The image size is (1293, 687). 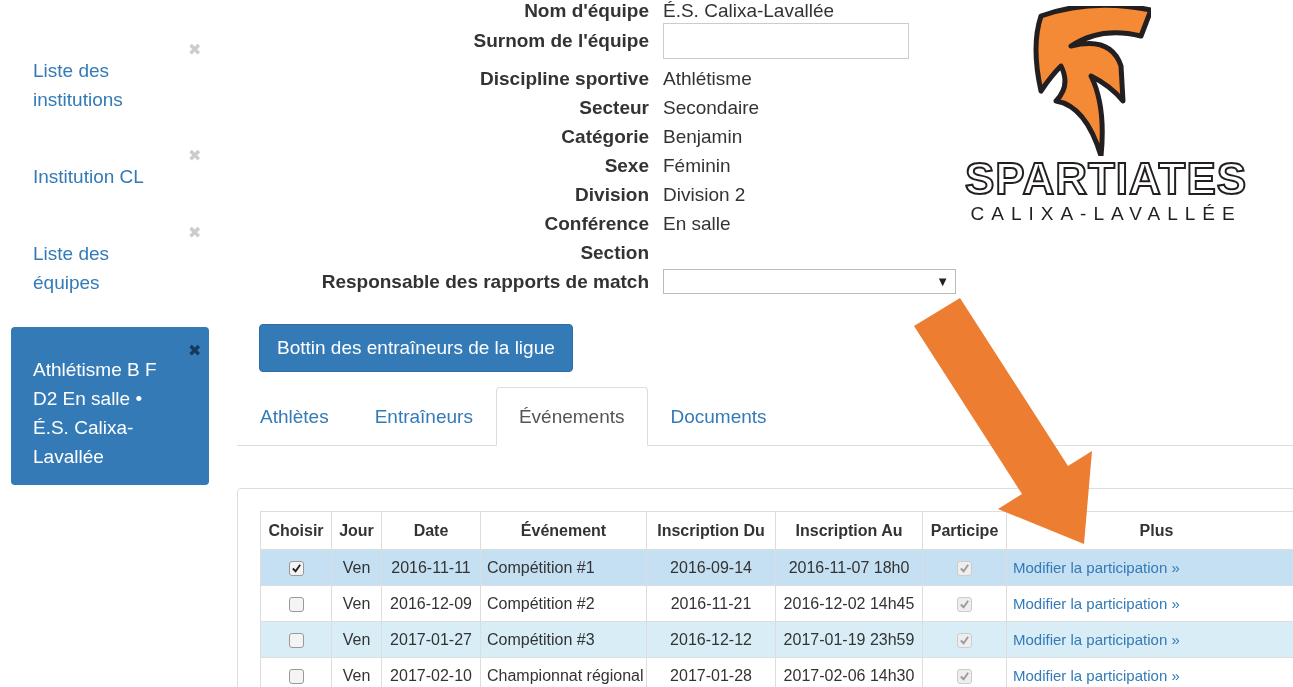 I want to click on close-icon: ✖, so click(x=194, y=351).